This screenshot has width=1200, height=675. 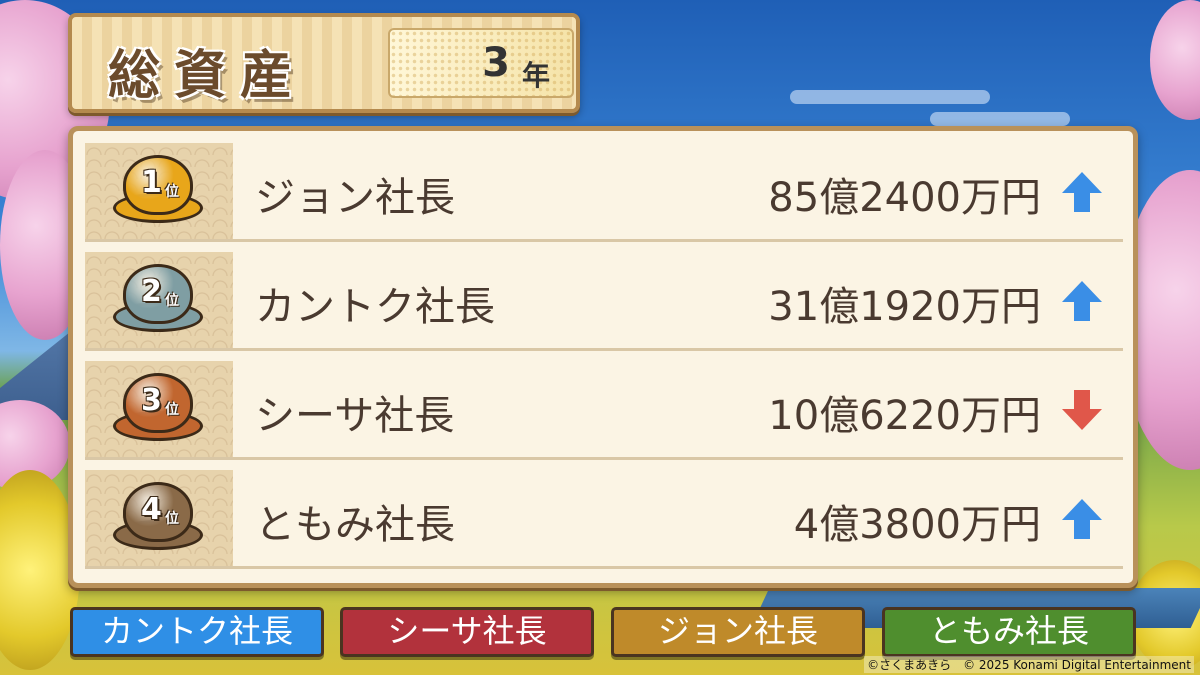 I want to click on title-panel: 総資産 3 年, so click(x=324, y=63).